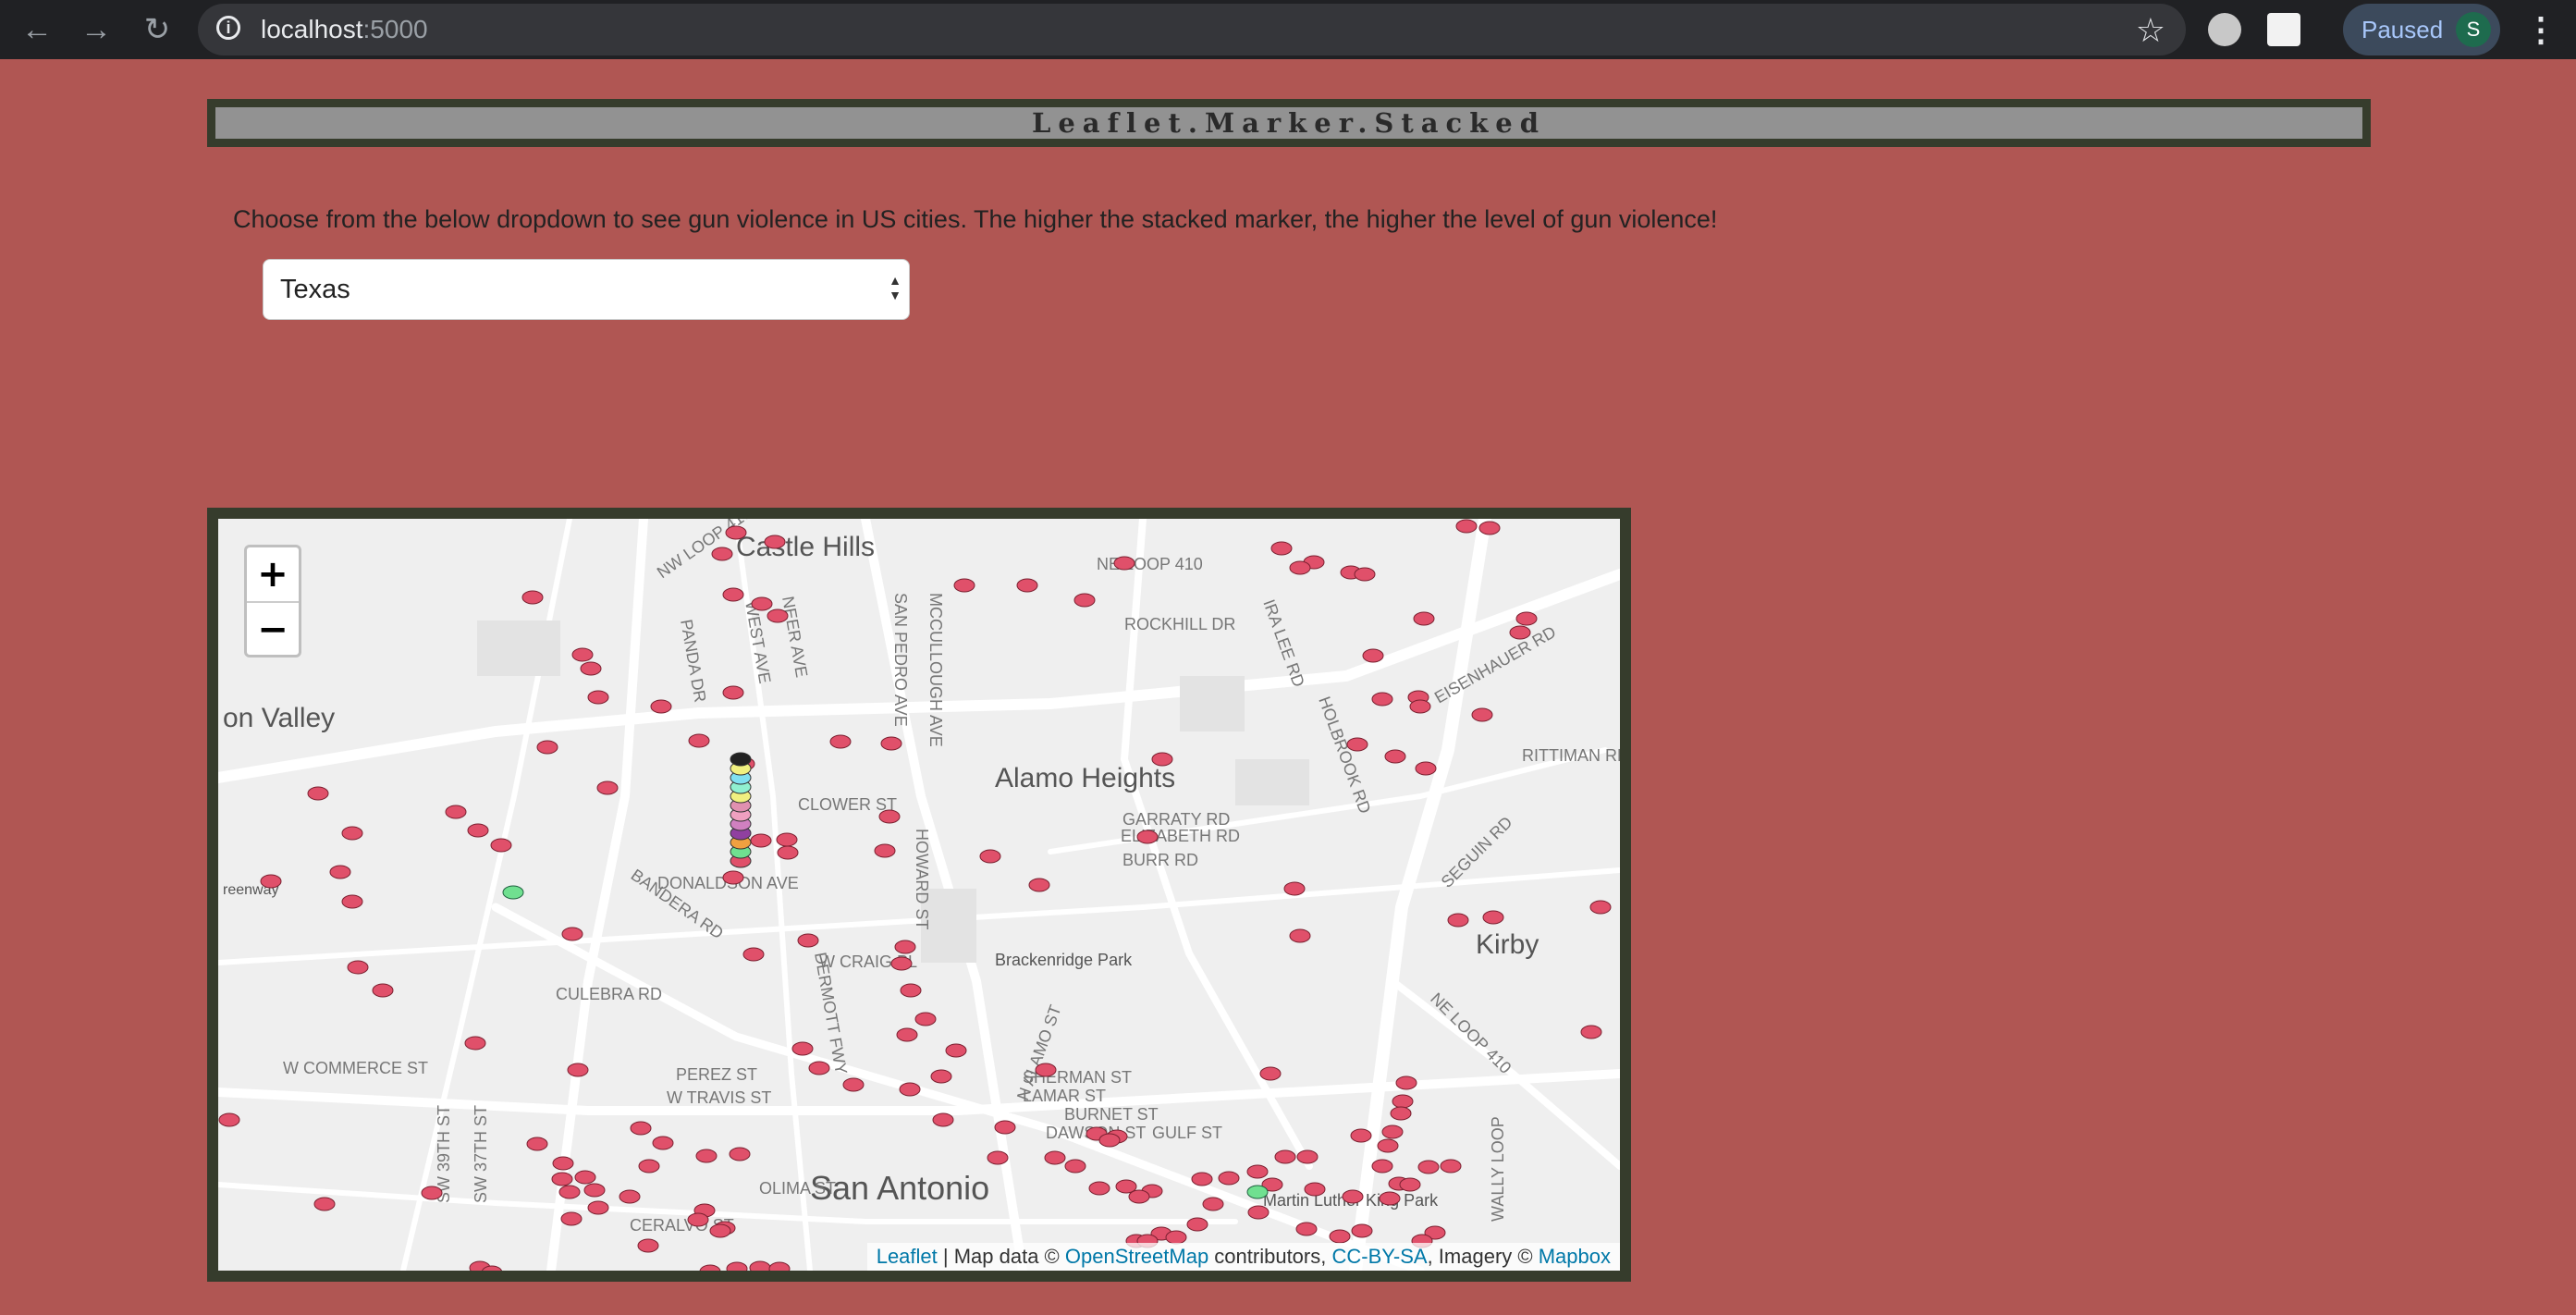 The image size is (2576, 1315). Describe the element at coordinates (273, 575) in the screenshot. I see `zoom-in-button: +` at that location.